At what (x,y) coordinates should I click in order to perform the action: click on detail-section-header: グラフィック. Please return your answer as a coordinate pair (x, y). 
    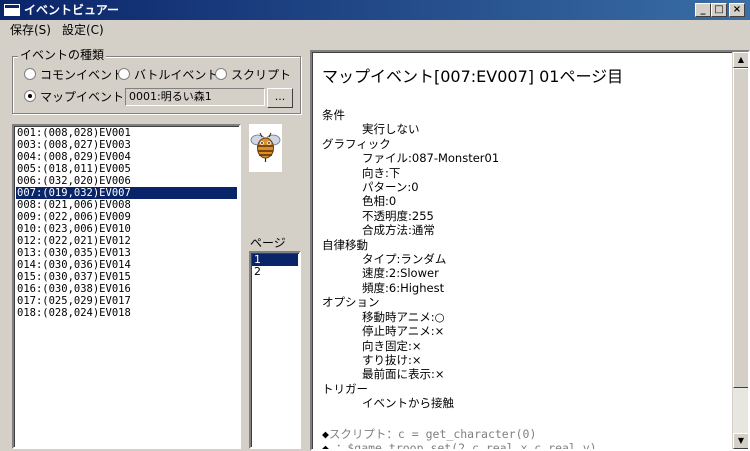
    Looking at the image, I should click on (356, 143).